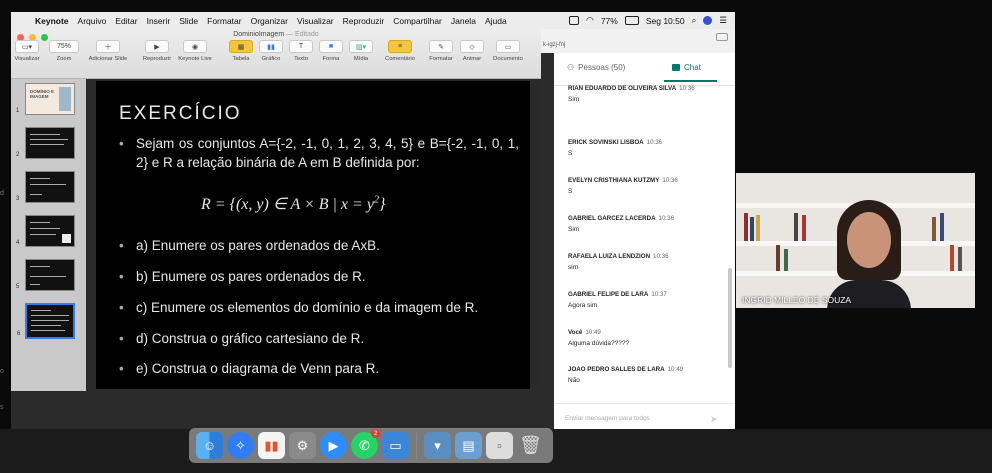 This screenshot has height=473, width=992. I want to click on play-icon: ▶, so click(157, 46).